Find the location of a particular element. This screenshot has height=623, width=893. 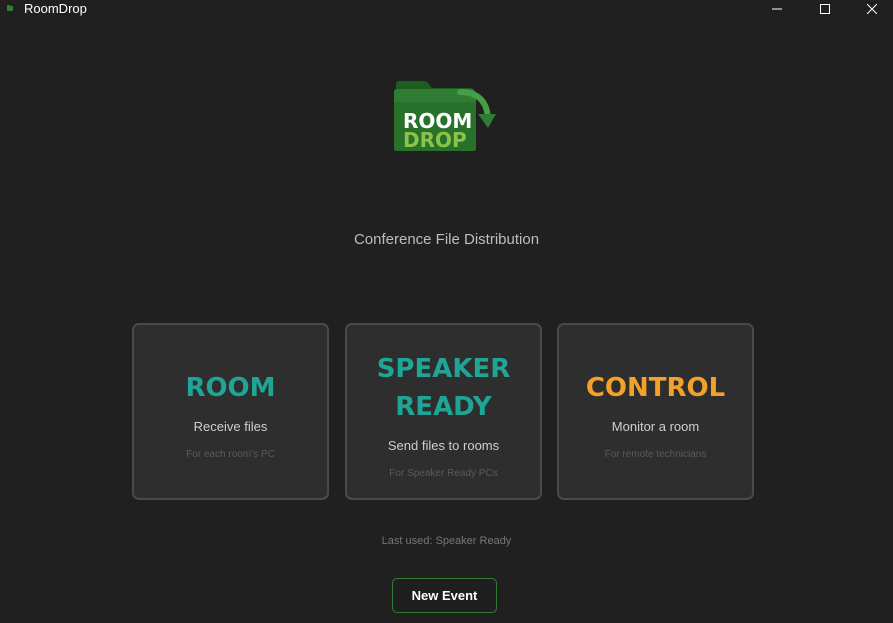

new-event-button: New Event is located at coordinates (444, 595).